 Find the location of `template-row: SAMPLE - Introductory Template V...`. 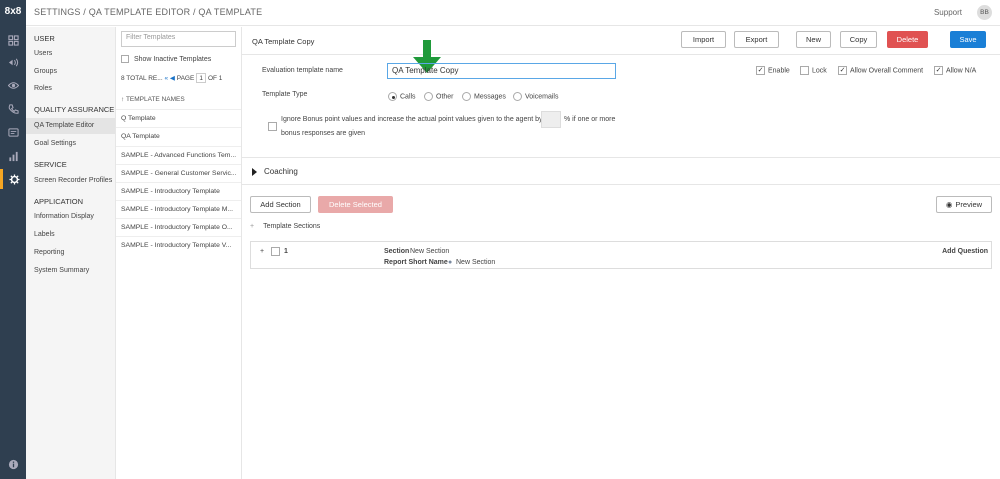

template-row: SAMPLE - Introductory Template V... is located at coordinates (178, 245).